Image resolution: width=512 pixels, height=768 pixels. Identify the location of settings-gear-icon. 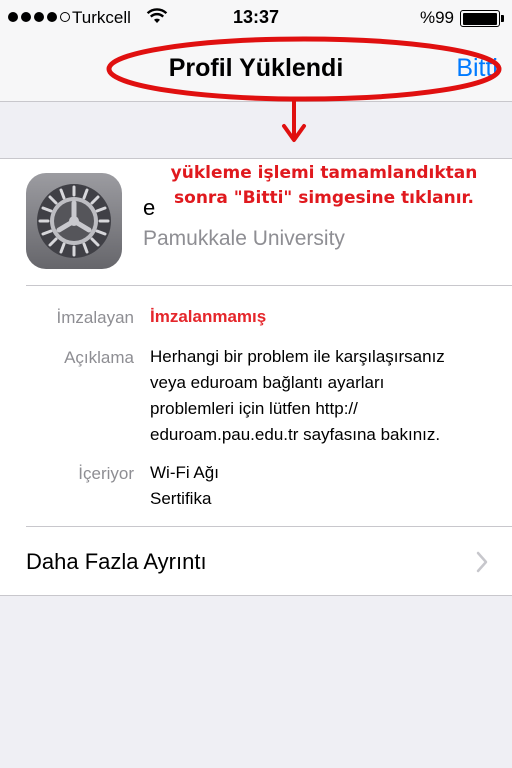
(74, 221).